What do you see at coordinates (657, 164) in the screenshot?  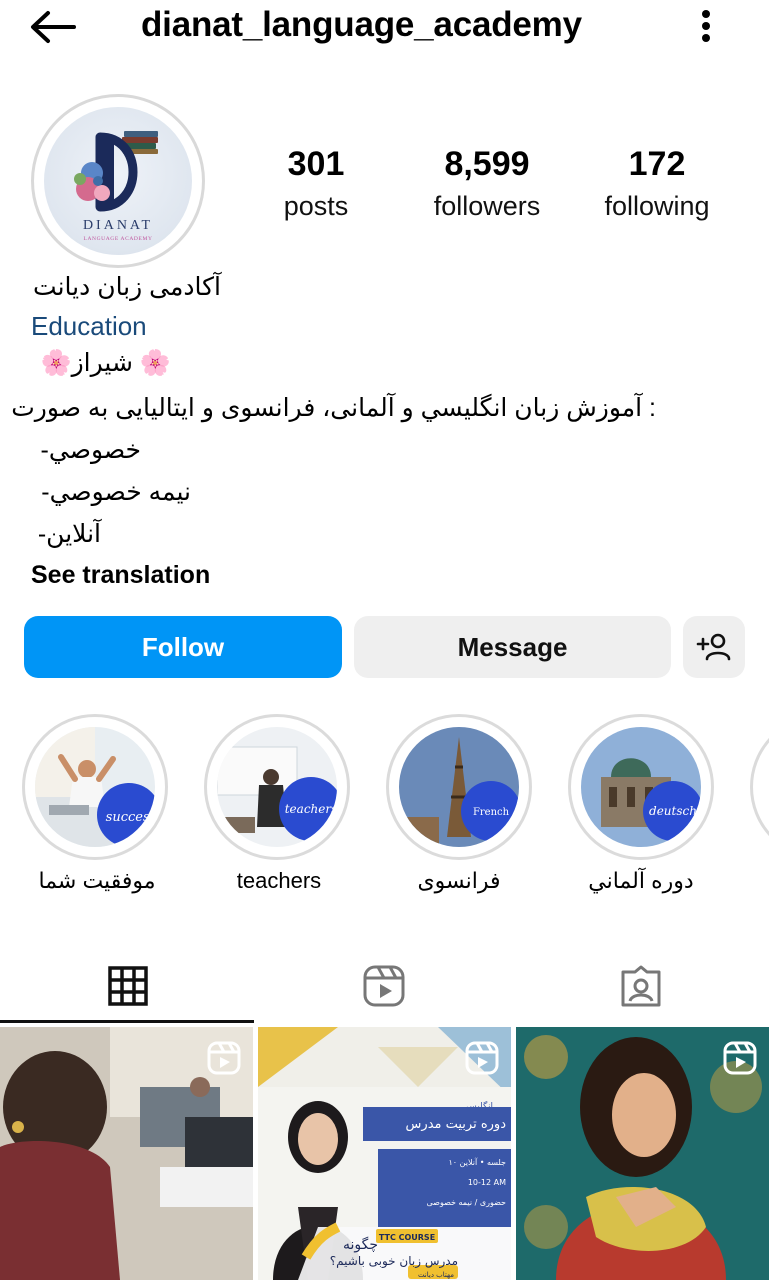 I see `following-count: 172` at bounding box center [657, 164].